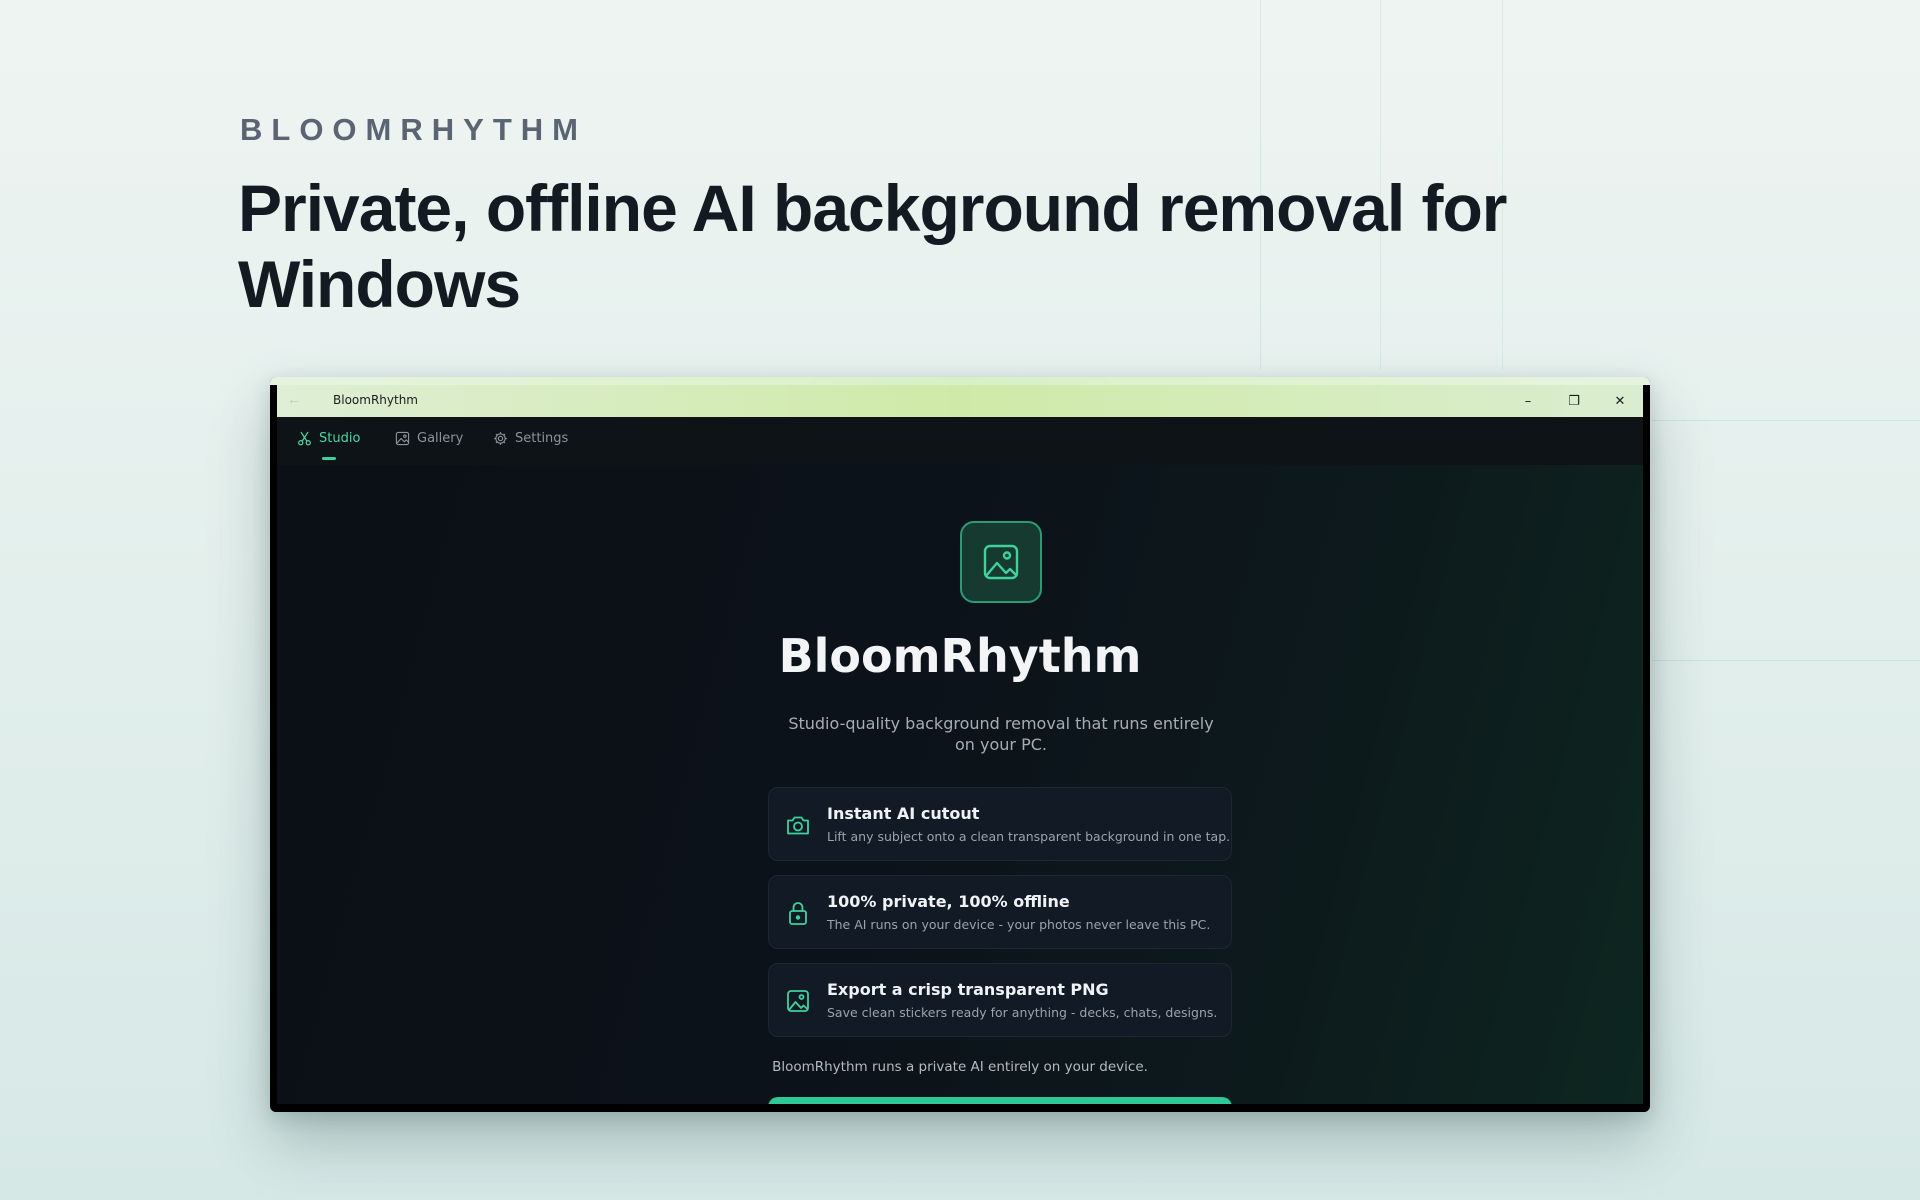 This screenshot has height=1200, width=1920. I want to click on app-name-heading: BloomRhythm, so click(960, 656).